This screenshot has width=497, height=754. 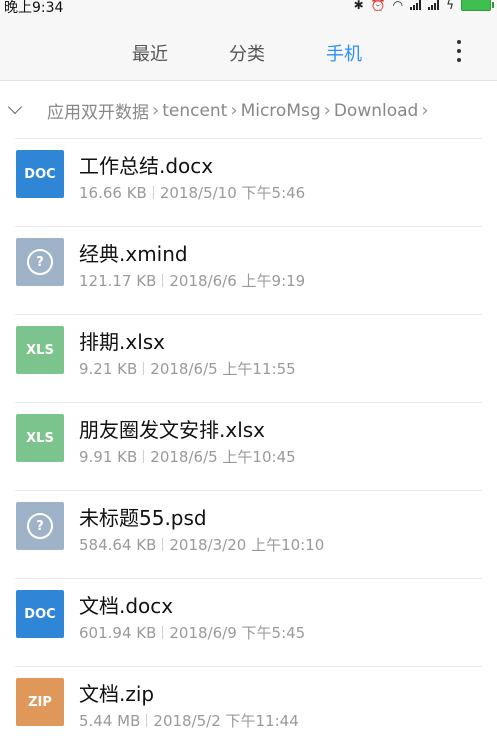 What do you see at coordinates (239, 110) in the screenshot?
I see `breadcrumb-path: 应用双开数据 › tencent › MicroMsg › Download ›` at bounding box center [239, 110].